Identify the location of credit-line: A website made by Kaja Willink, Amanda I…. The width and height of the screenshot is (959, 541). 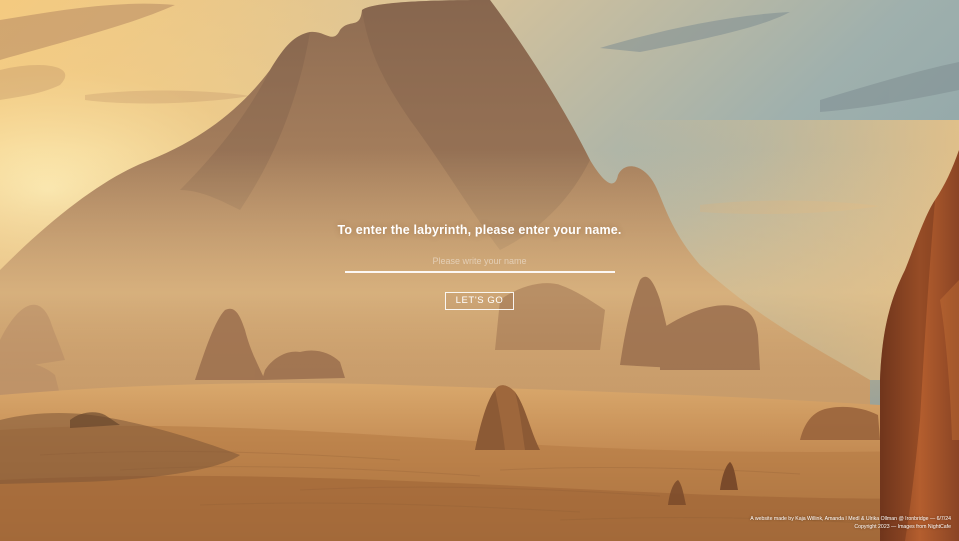
(850, 519).